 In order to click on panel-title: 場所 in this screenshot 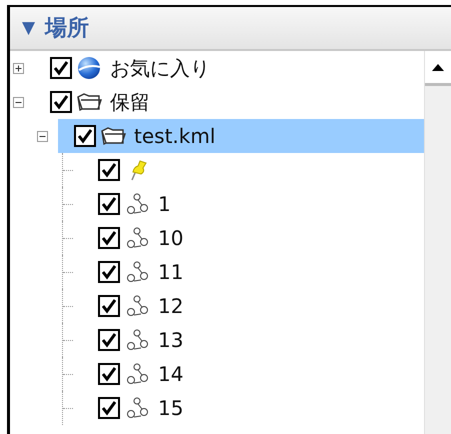, I will do `click(67, 29)`.